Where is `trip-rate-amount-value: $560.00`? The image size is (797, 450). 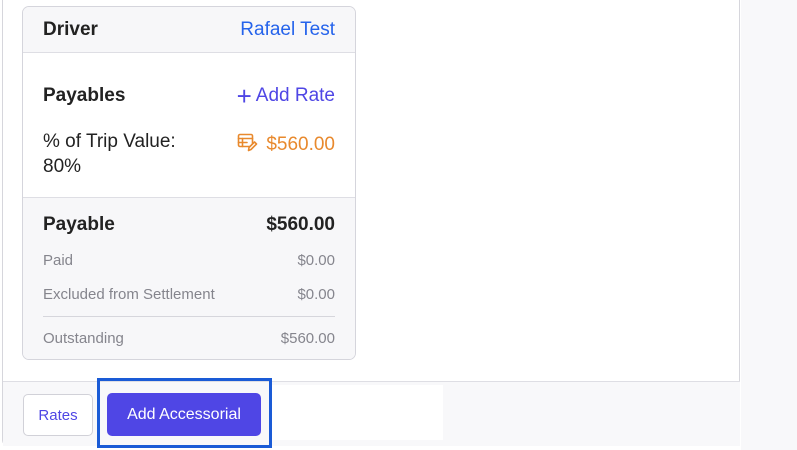 trip-rate-amount-value: $560.00 is located at coordinates (300, 144).